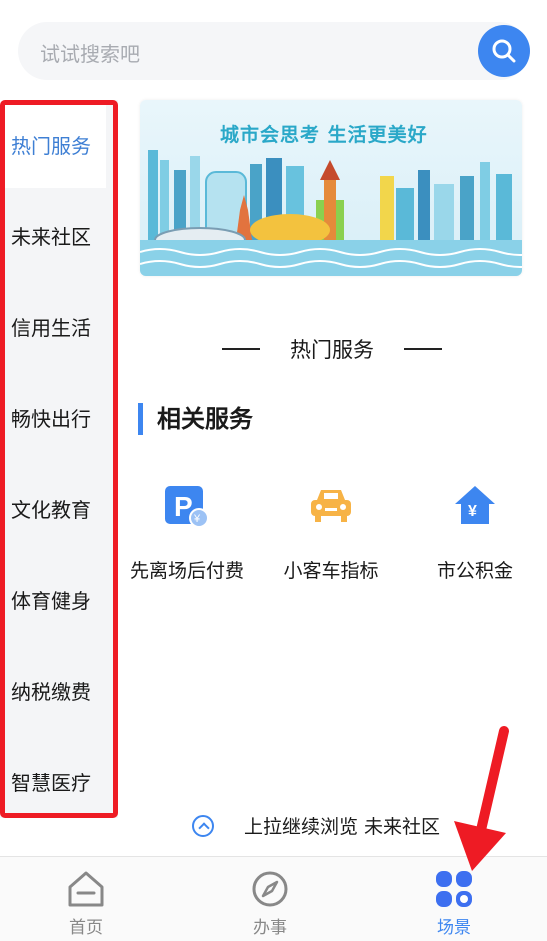 The image size is (547, 941). I want to click on search-input: 试试搜索吧, so click(90, 52).